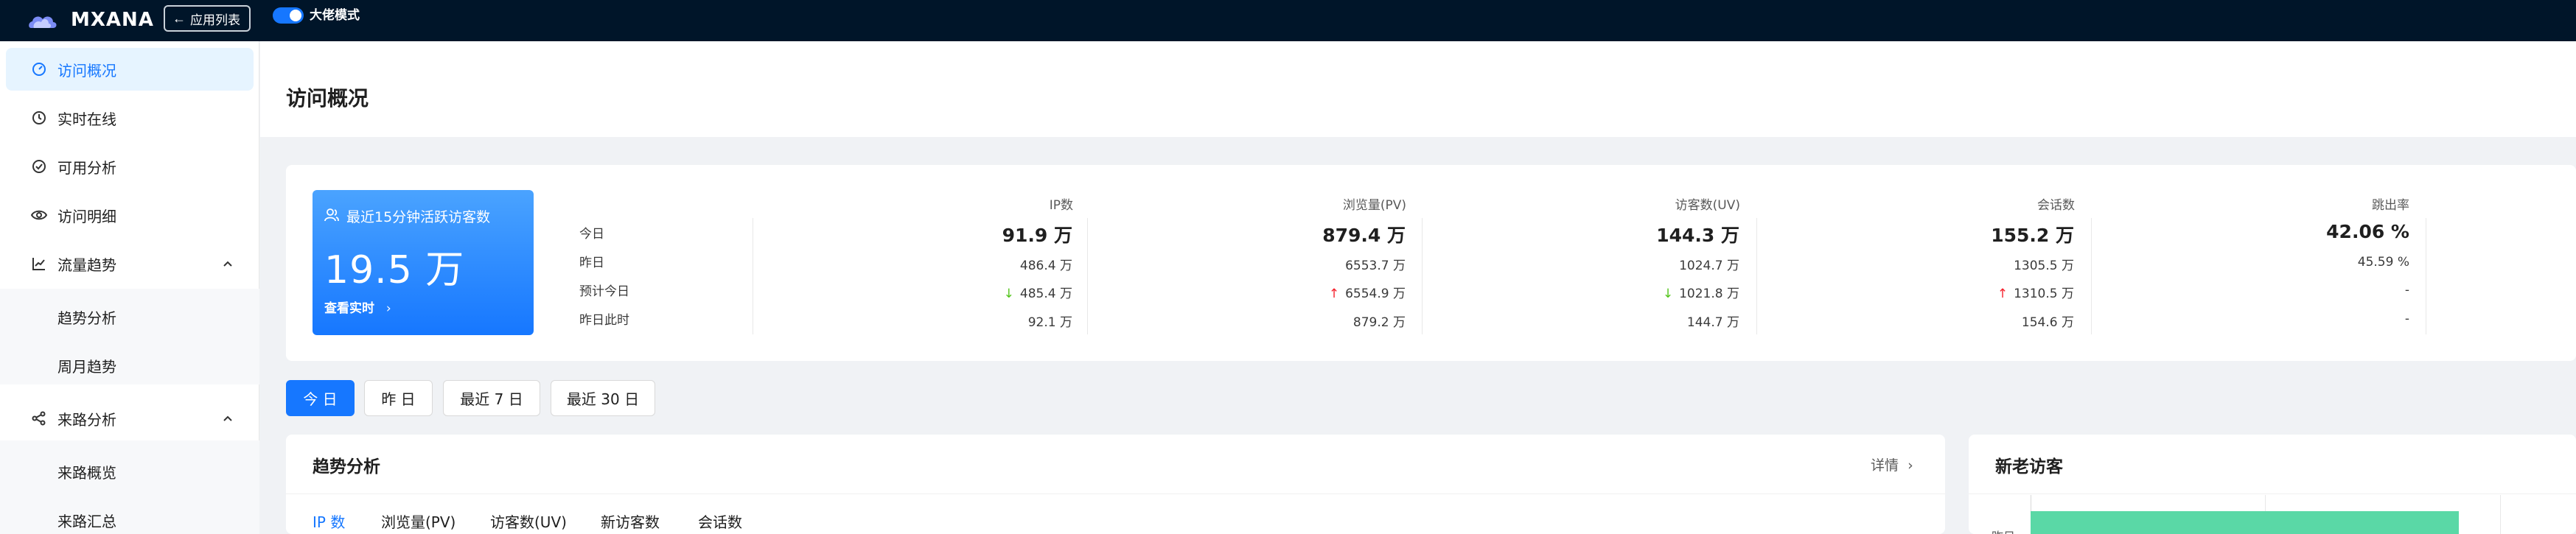 Image resolution: width=2576 pixels, height=534 pixels. Describe the element at coordinates (1045, 266) in the screenshot. I see `stat-ip-yesterday: 486.4 万` at that location.